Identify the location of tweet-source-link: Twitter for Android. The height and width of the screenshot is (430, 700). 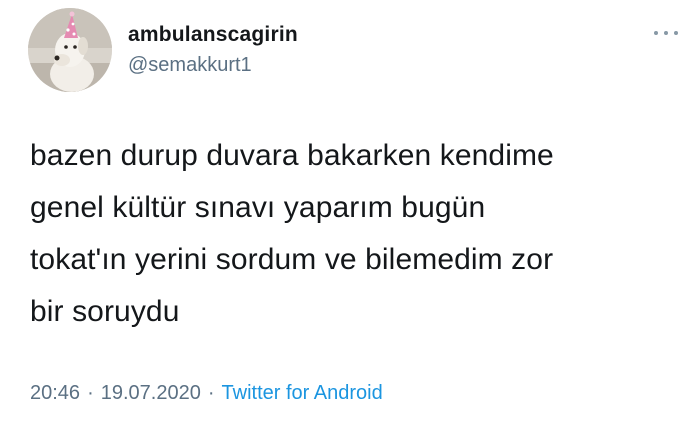
(302, 393).